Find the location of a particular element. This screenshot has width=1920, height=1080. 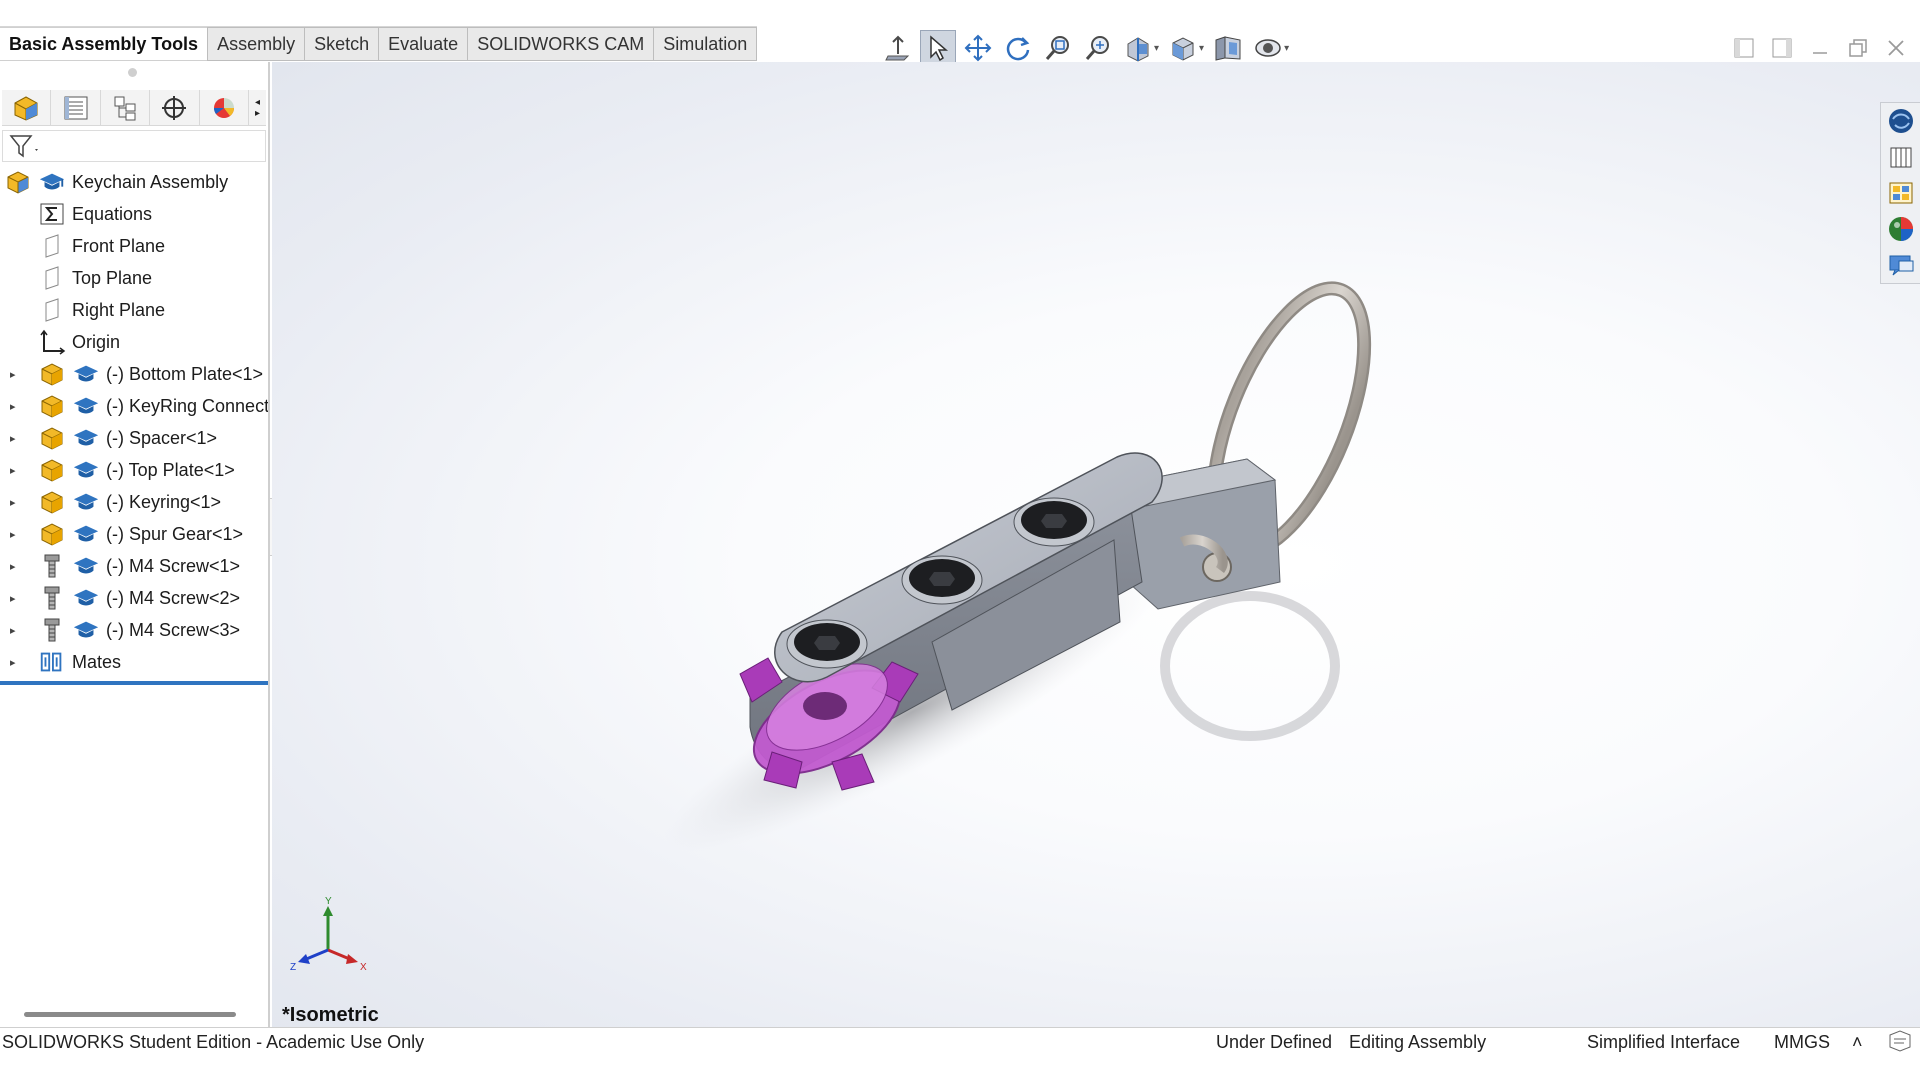

tree-item-m4-screw-3: ▸ (-) M4 Screw<3> is located at coordinates (134, 630).